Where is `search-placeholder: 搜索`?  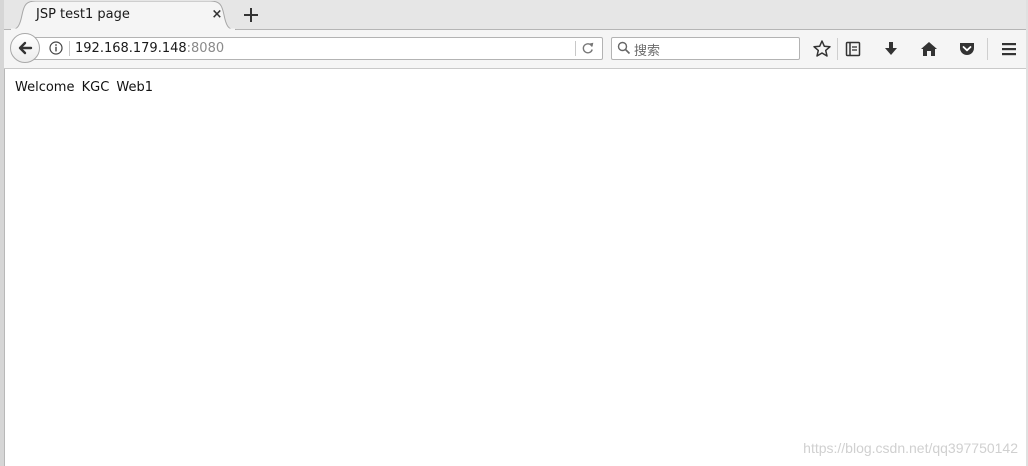 search-placeholder: 搜索 is located at coordinates (647, 51).